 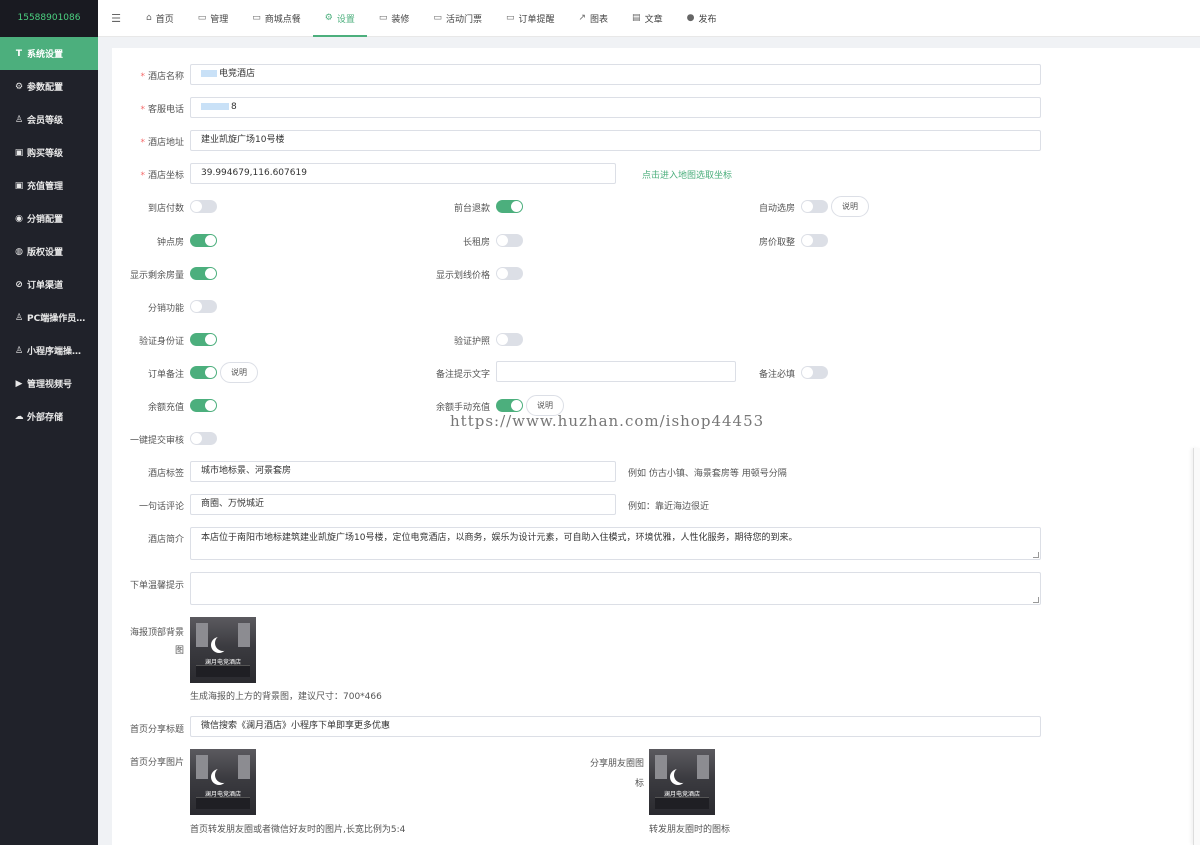 What do you see at coordinates (471, 342) in the screenshot?
I see `verify-passport-label: 验证护照` at bounding box center [471, 342].